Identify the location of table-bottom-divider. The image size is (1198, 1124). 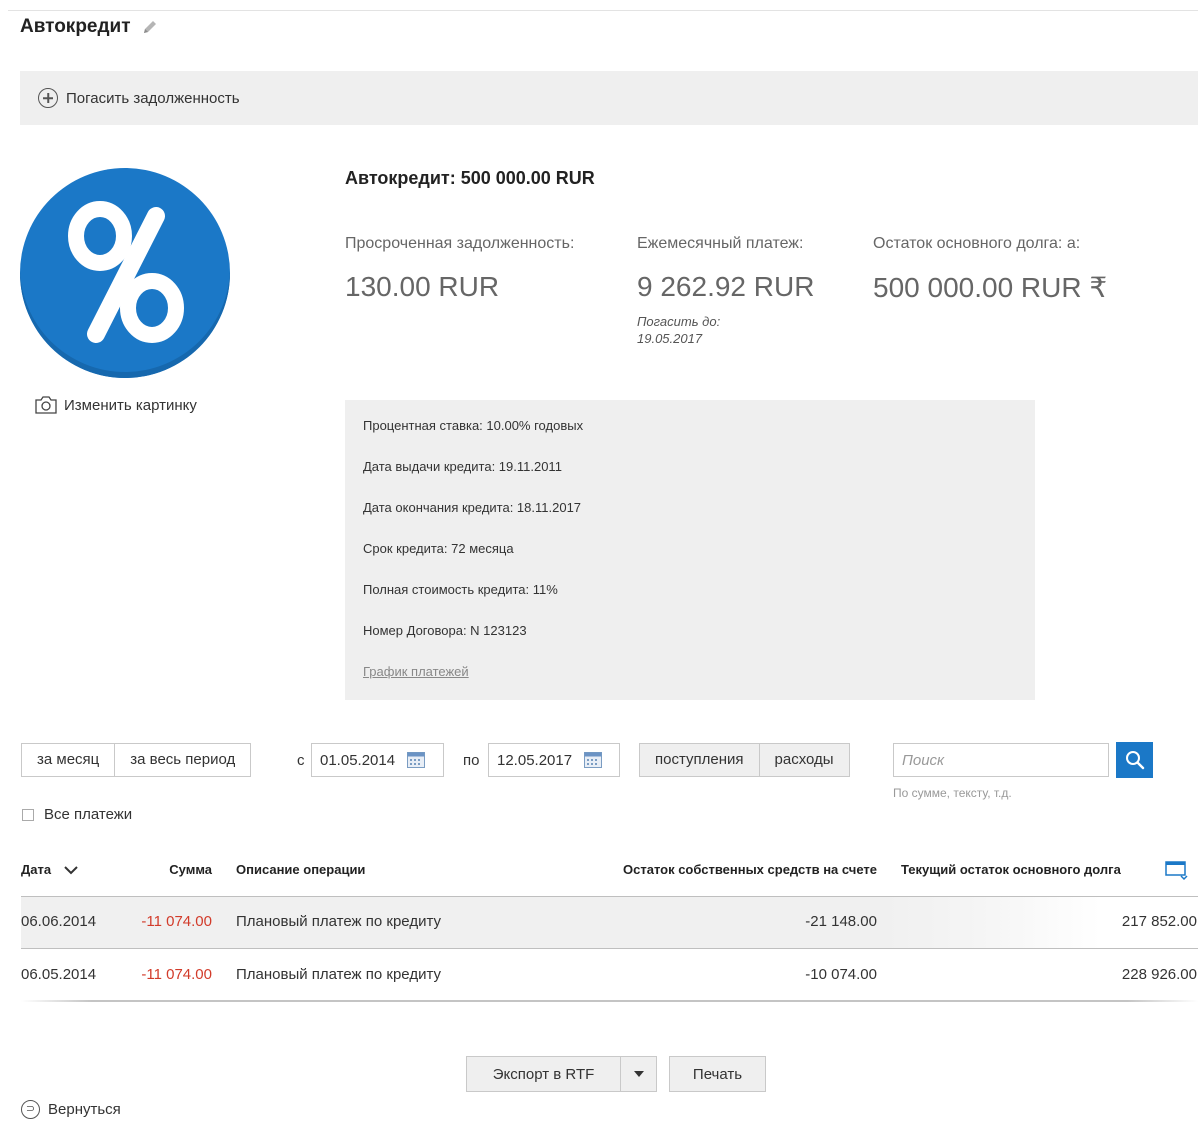
(609, 1001).